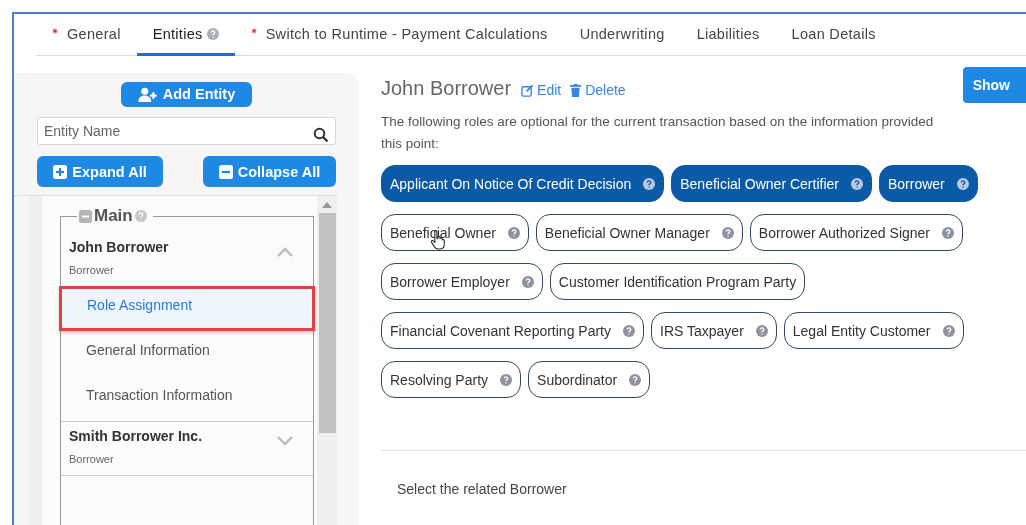  What do you see at coordinates (589, 379) in the screenshot?
I see `role-chip: Subordinator` at bounding box center [589, 379].